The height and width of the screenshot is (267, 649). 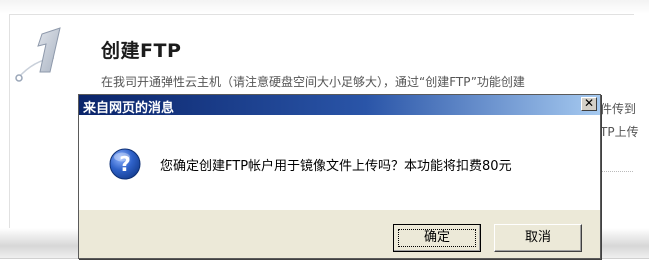 What do you see at coordinates (324, 7) in the screenshot?
I see `top-band` at bounding box center [324, 7].